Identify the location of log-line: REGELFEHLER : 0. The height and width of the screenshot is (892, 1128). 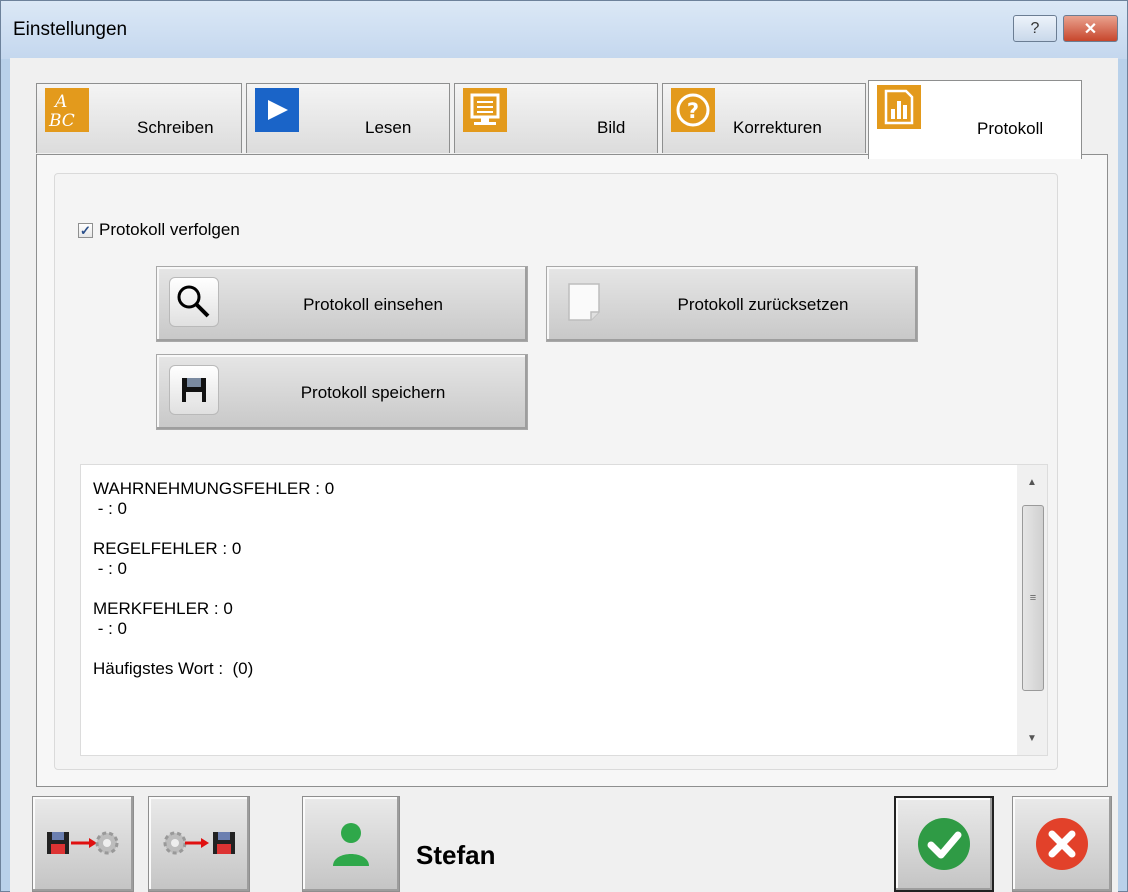
(167, 548).